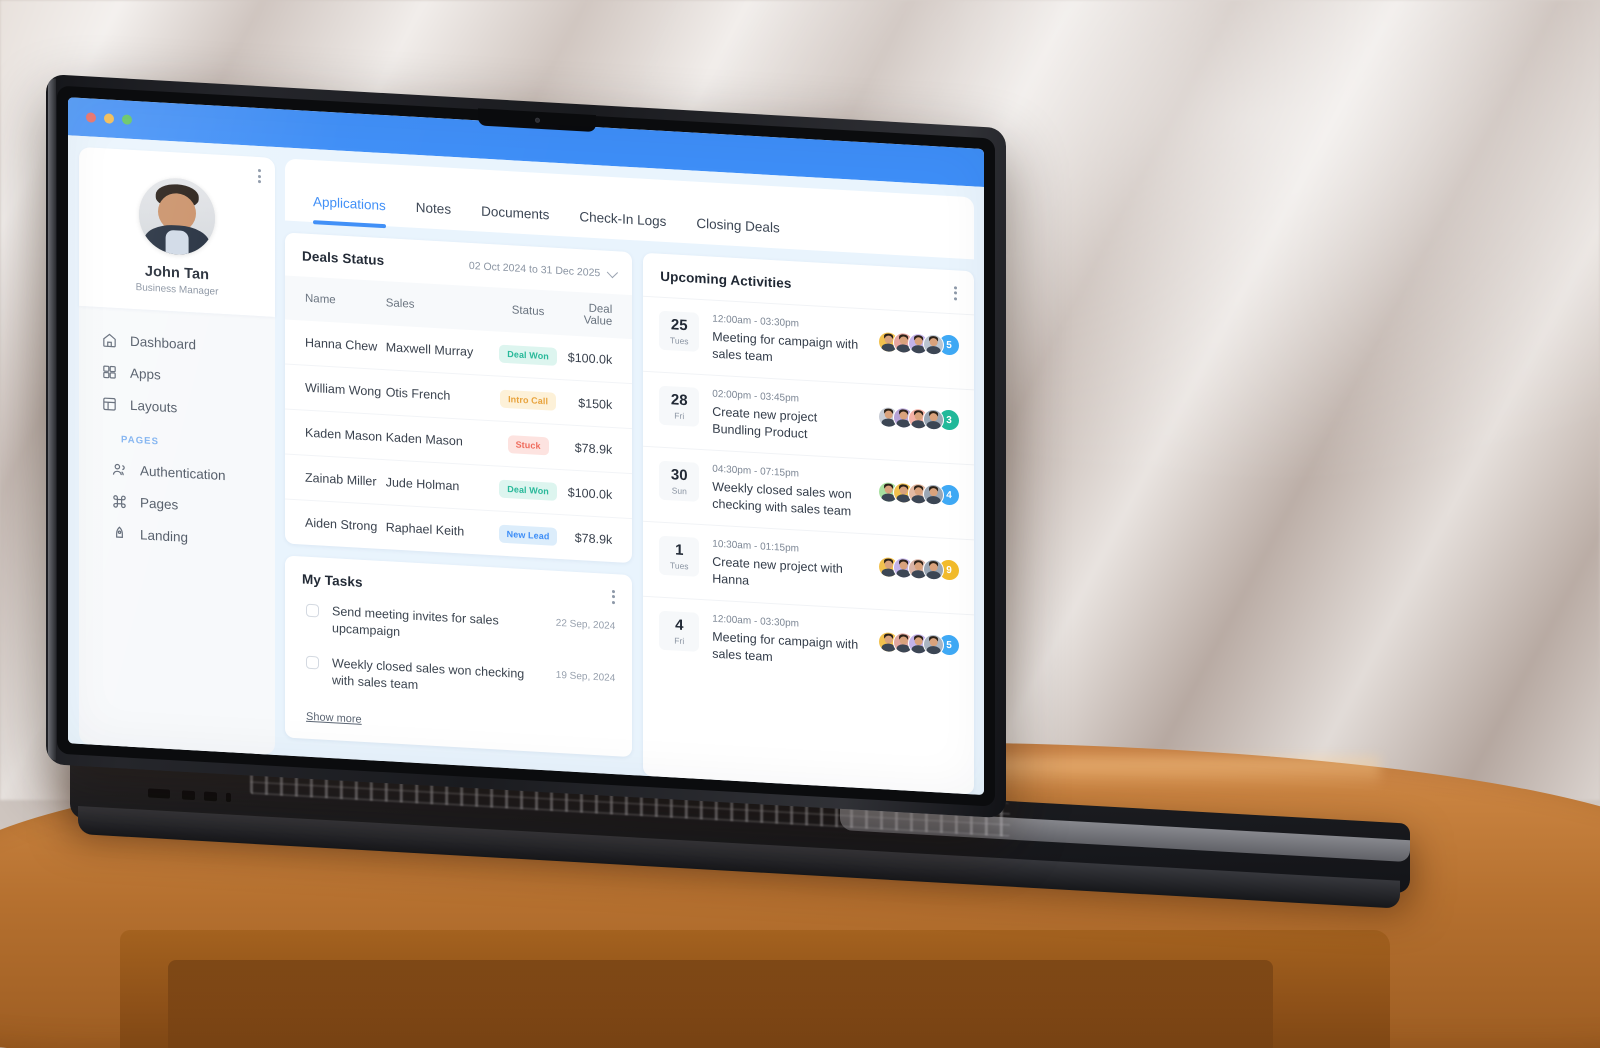 The width and height of the screenshot is (1600, 1048). What do you see at coordinates (159, 503) in the screenshot?
I see `sidebar-item-label: Pages` at bounding box center [159, 503].